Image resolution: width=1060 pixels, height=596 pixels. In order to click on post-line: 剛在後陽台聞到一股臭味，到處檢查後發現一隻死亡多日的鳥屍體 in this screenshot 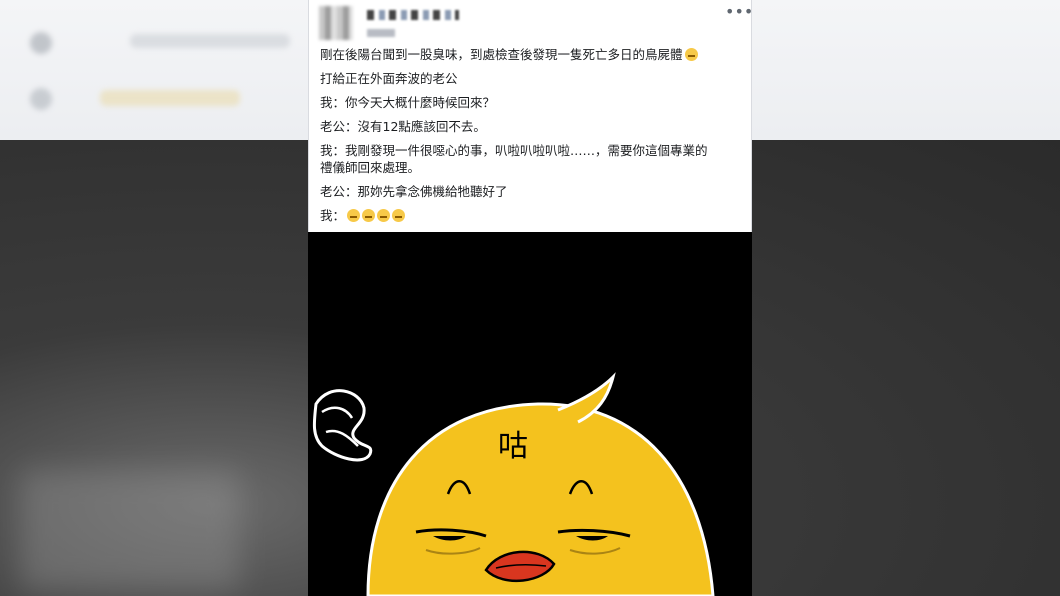, I will do `click(532, 54)`.